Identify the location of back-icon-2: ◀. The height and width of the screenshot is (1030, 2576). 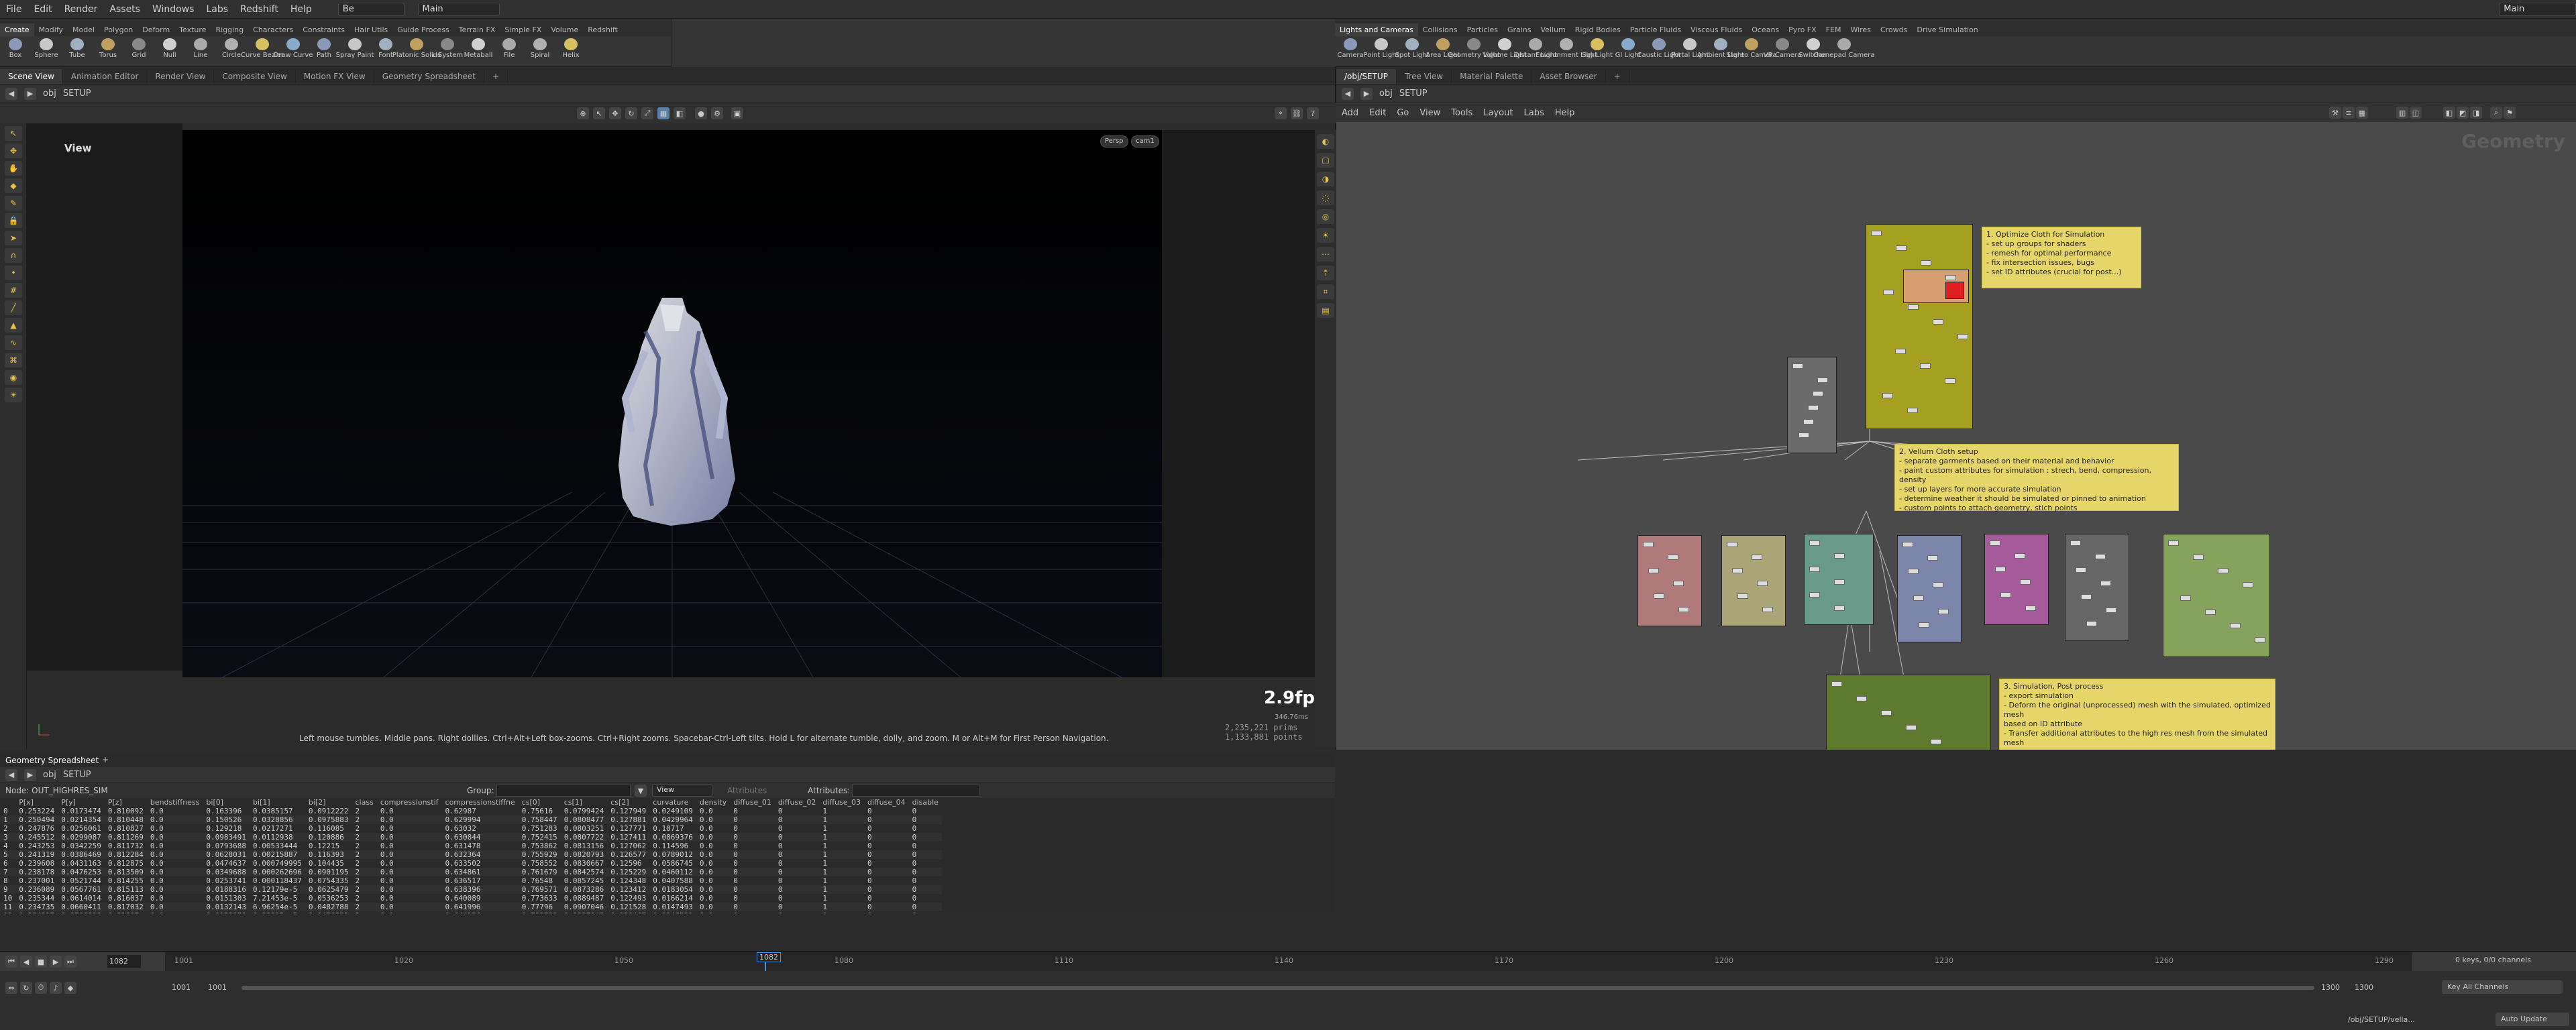
(11, 774).